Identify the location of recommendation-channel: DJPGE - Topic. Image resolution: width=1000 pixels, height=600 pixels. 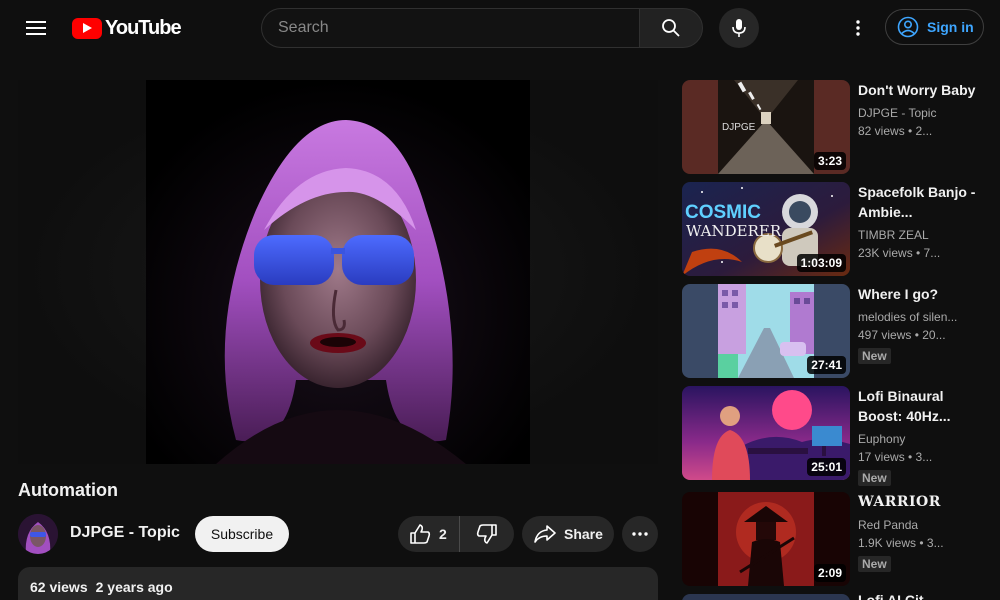
(918, 113).